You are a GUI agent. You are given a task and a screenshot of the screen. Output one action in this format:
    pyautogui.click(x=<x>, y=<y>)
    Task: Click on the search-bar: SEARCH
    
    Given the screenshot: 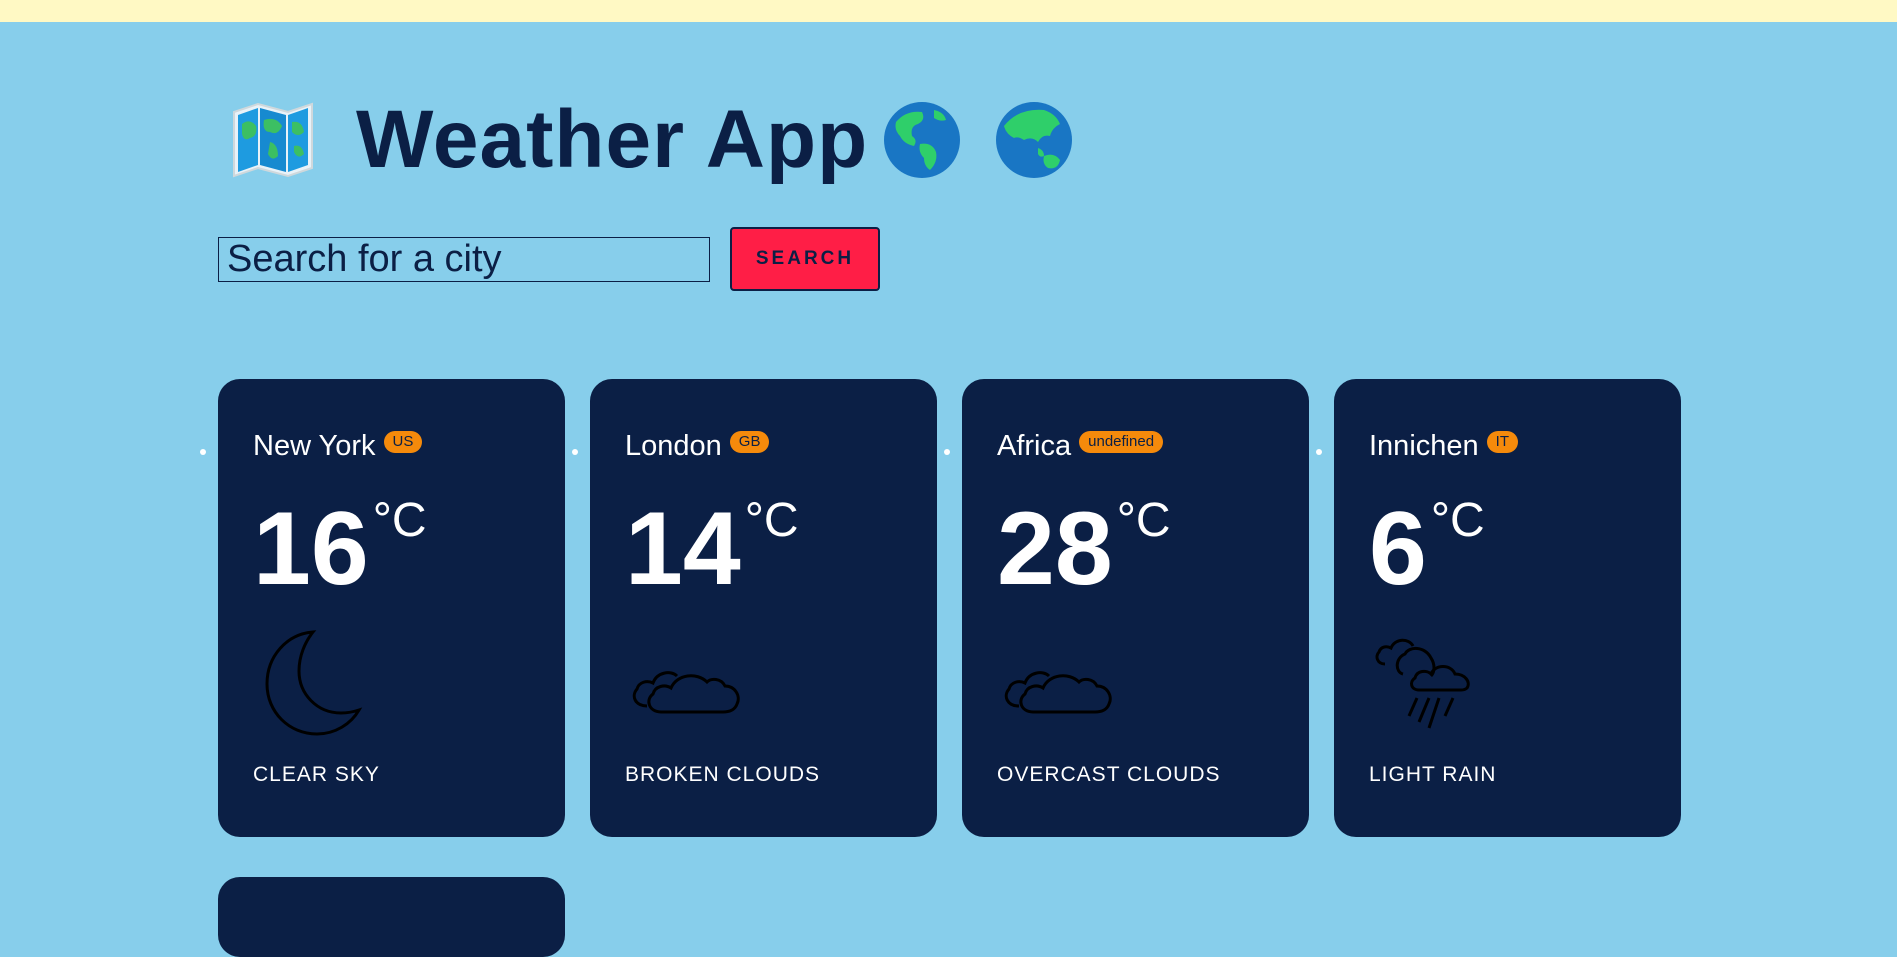 What is the action you would take?
    pyautogui.click(x=549, y=259)
    